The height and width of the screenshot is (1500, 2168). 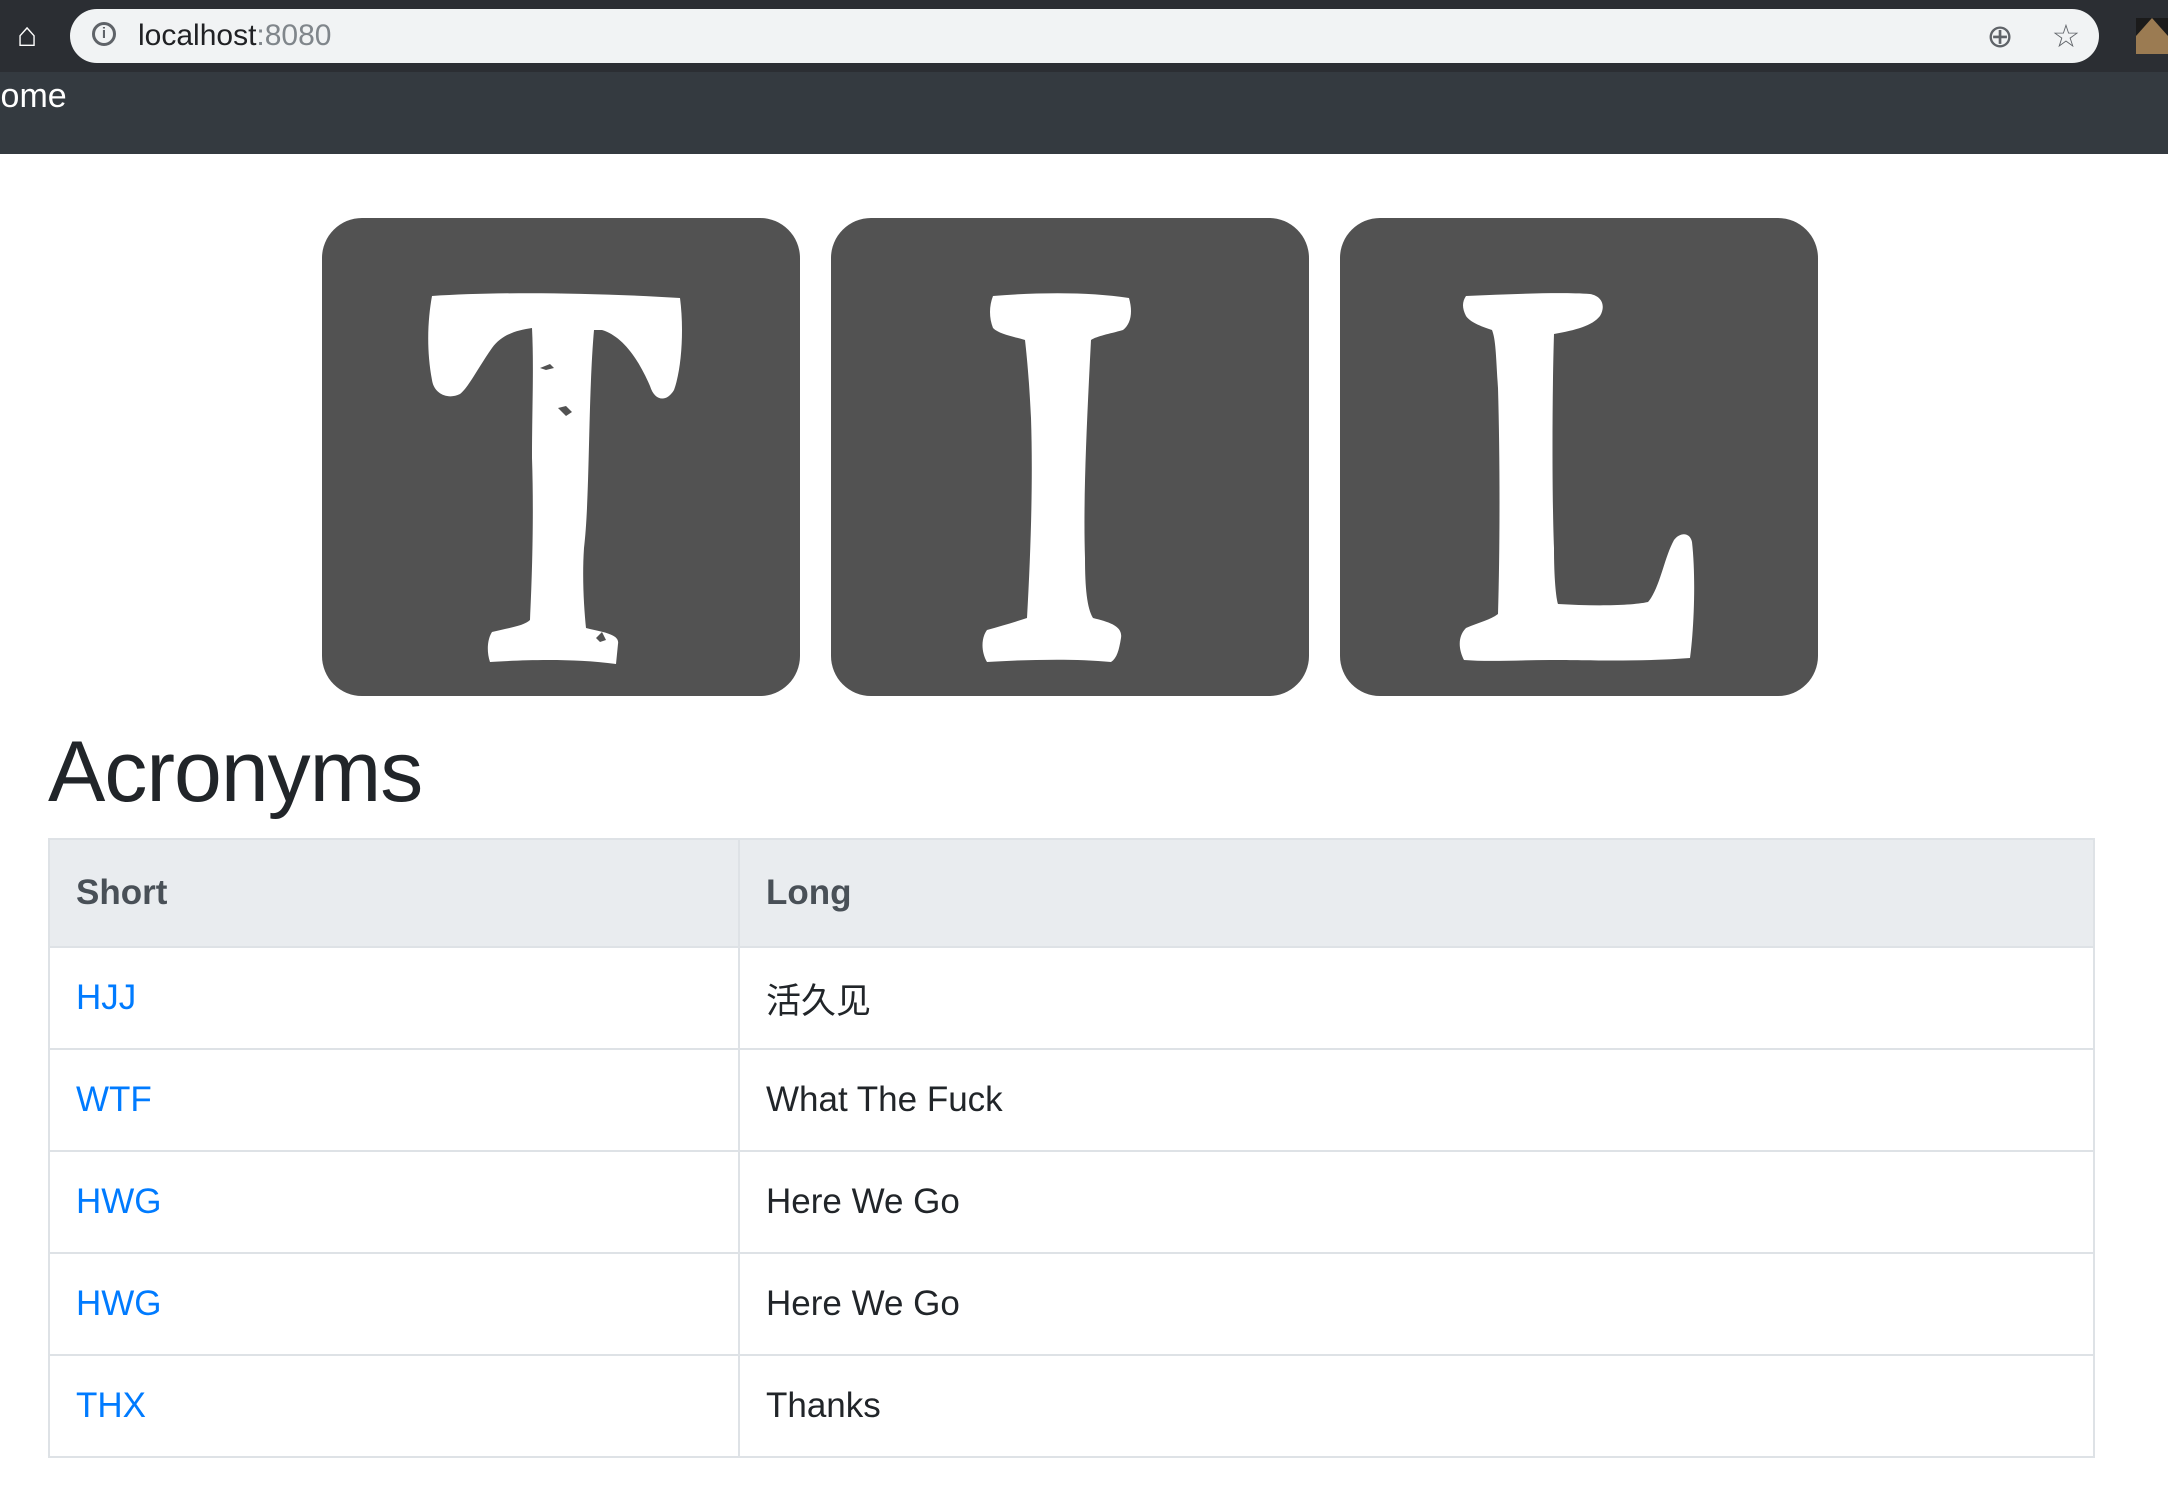 I want to click on table-row: WTF What The Fuck, so click(x=1071, y=1100).